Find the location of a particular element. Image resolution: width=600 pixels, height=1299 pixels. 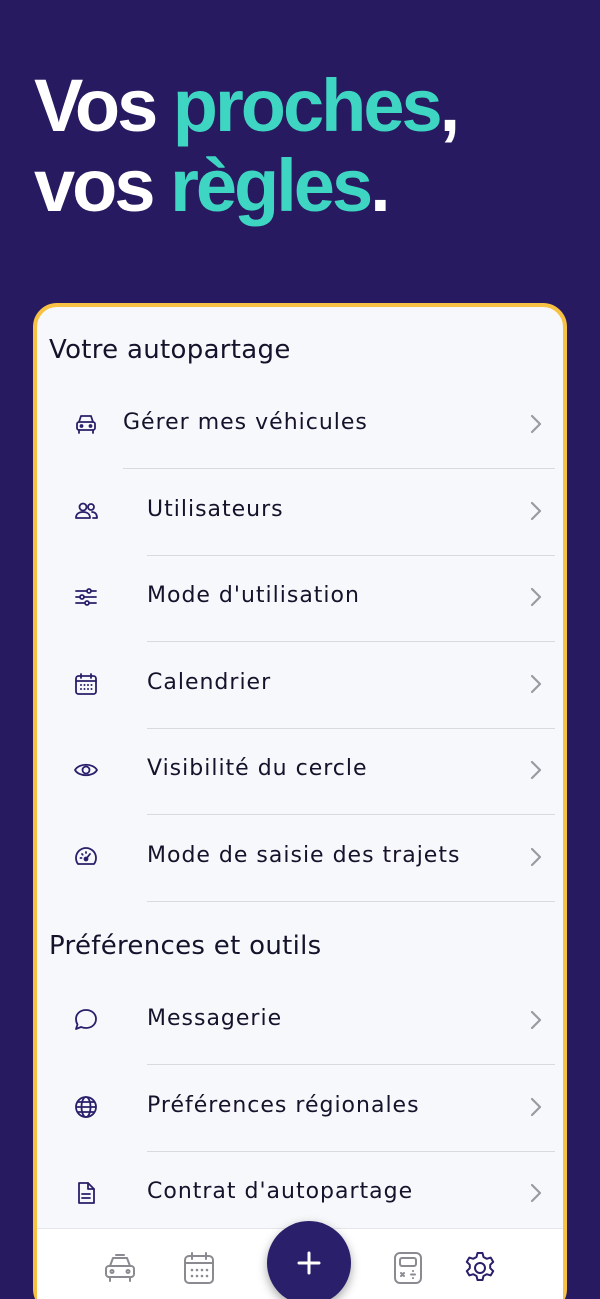

add-button is located at coordinates (309, 1260).